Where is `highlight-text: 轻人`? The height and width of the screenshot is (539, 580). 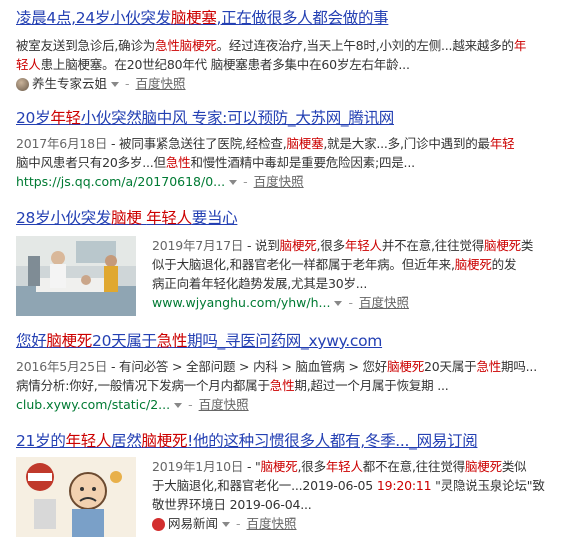 highlight-text: 轻人 is located at coordinates (28, 64).